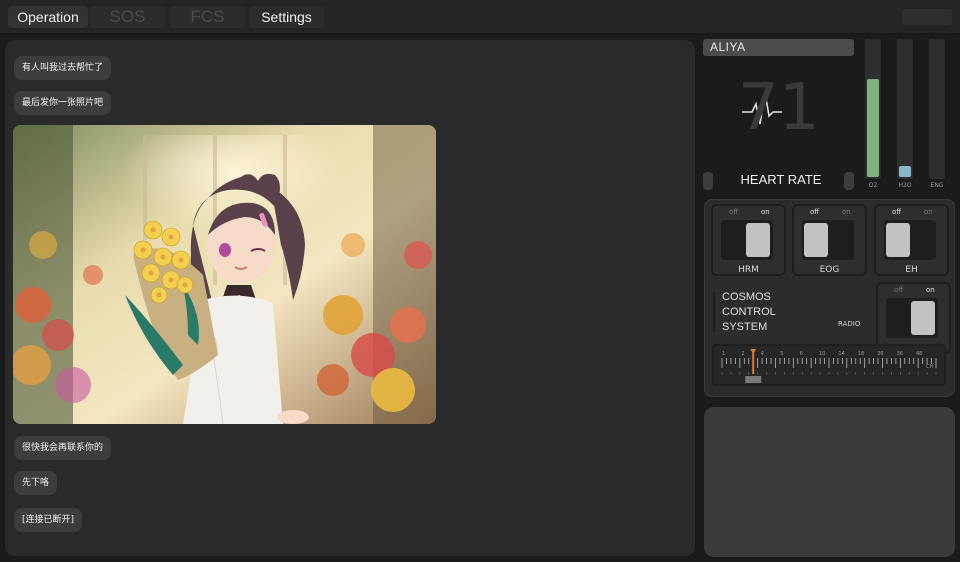 Image resolution: width=960 pixels, height=562 pixels. Describe the element at coordinates (930, 290) in the screenshot. I see `radio-on-label: on` at that location.